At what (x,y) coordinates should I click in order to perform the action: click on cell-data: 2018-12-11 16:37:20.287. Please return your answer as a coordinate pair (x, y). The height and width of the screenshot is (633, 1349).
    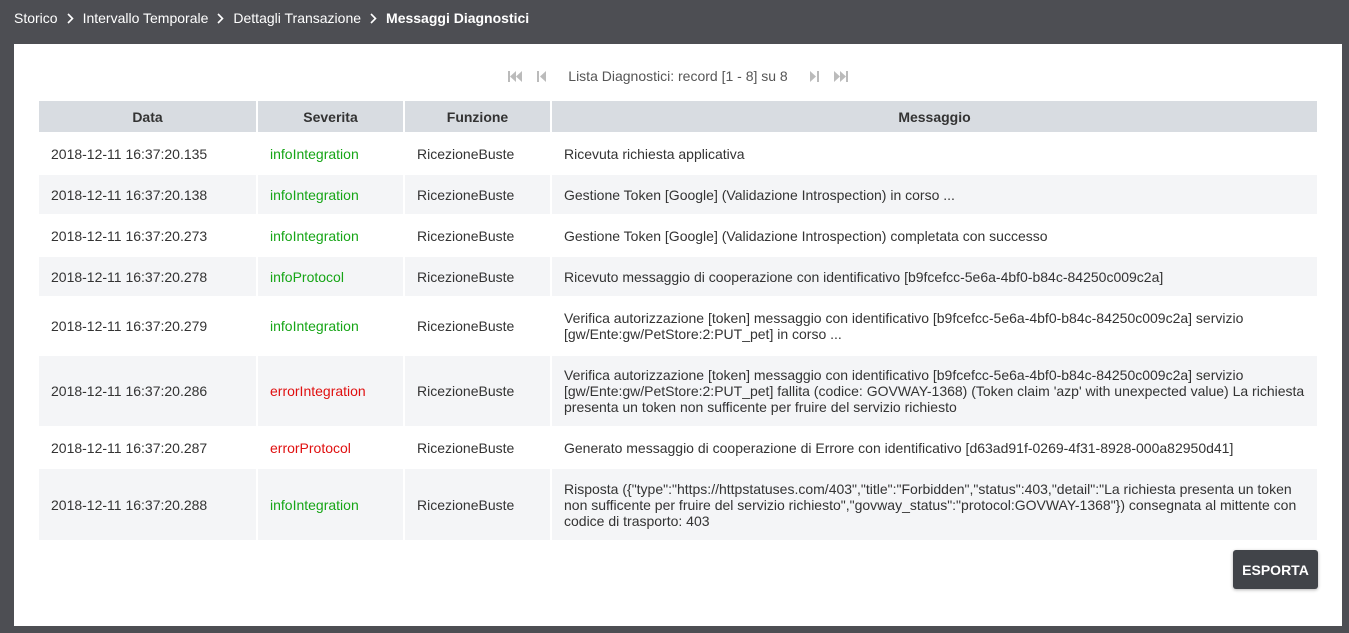
    Looking at the image, I should click on (148, 447).